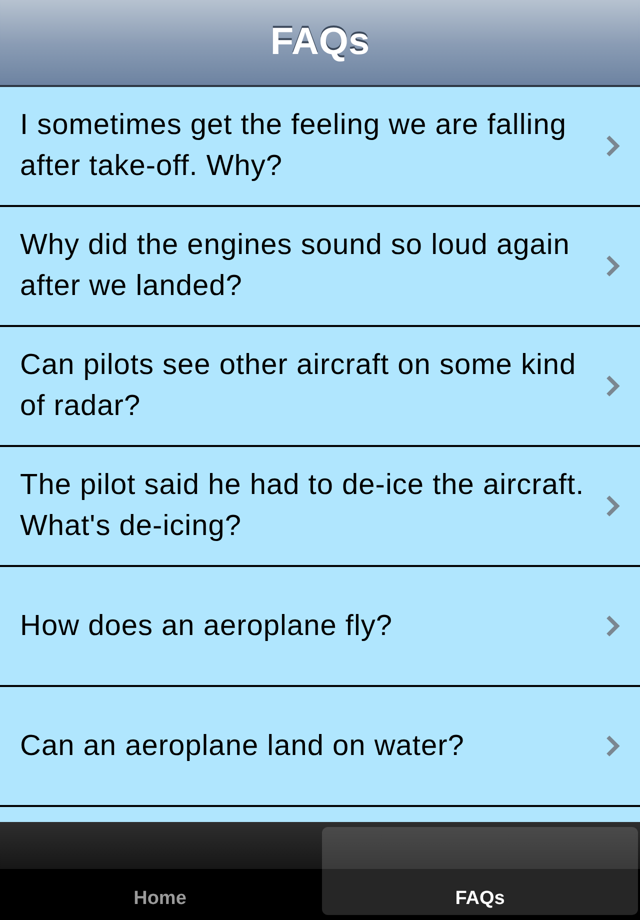  What do you see at coordinates (243, 746) in the screenshot?
I see `faq-question: Can an aeroplane land on water?` at bounding box center [243, 746].